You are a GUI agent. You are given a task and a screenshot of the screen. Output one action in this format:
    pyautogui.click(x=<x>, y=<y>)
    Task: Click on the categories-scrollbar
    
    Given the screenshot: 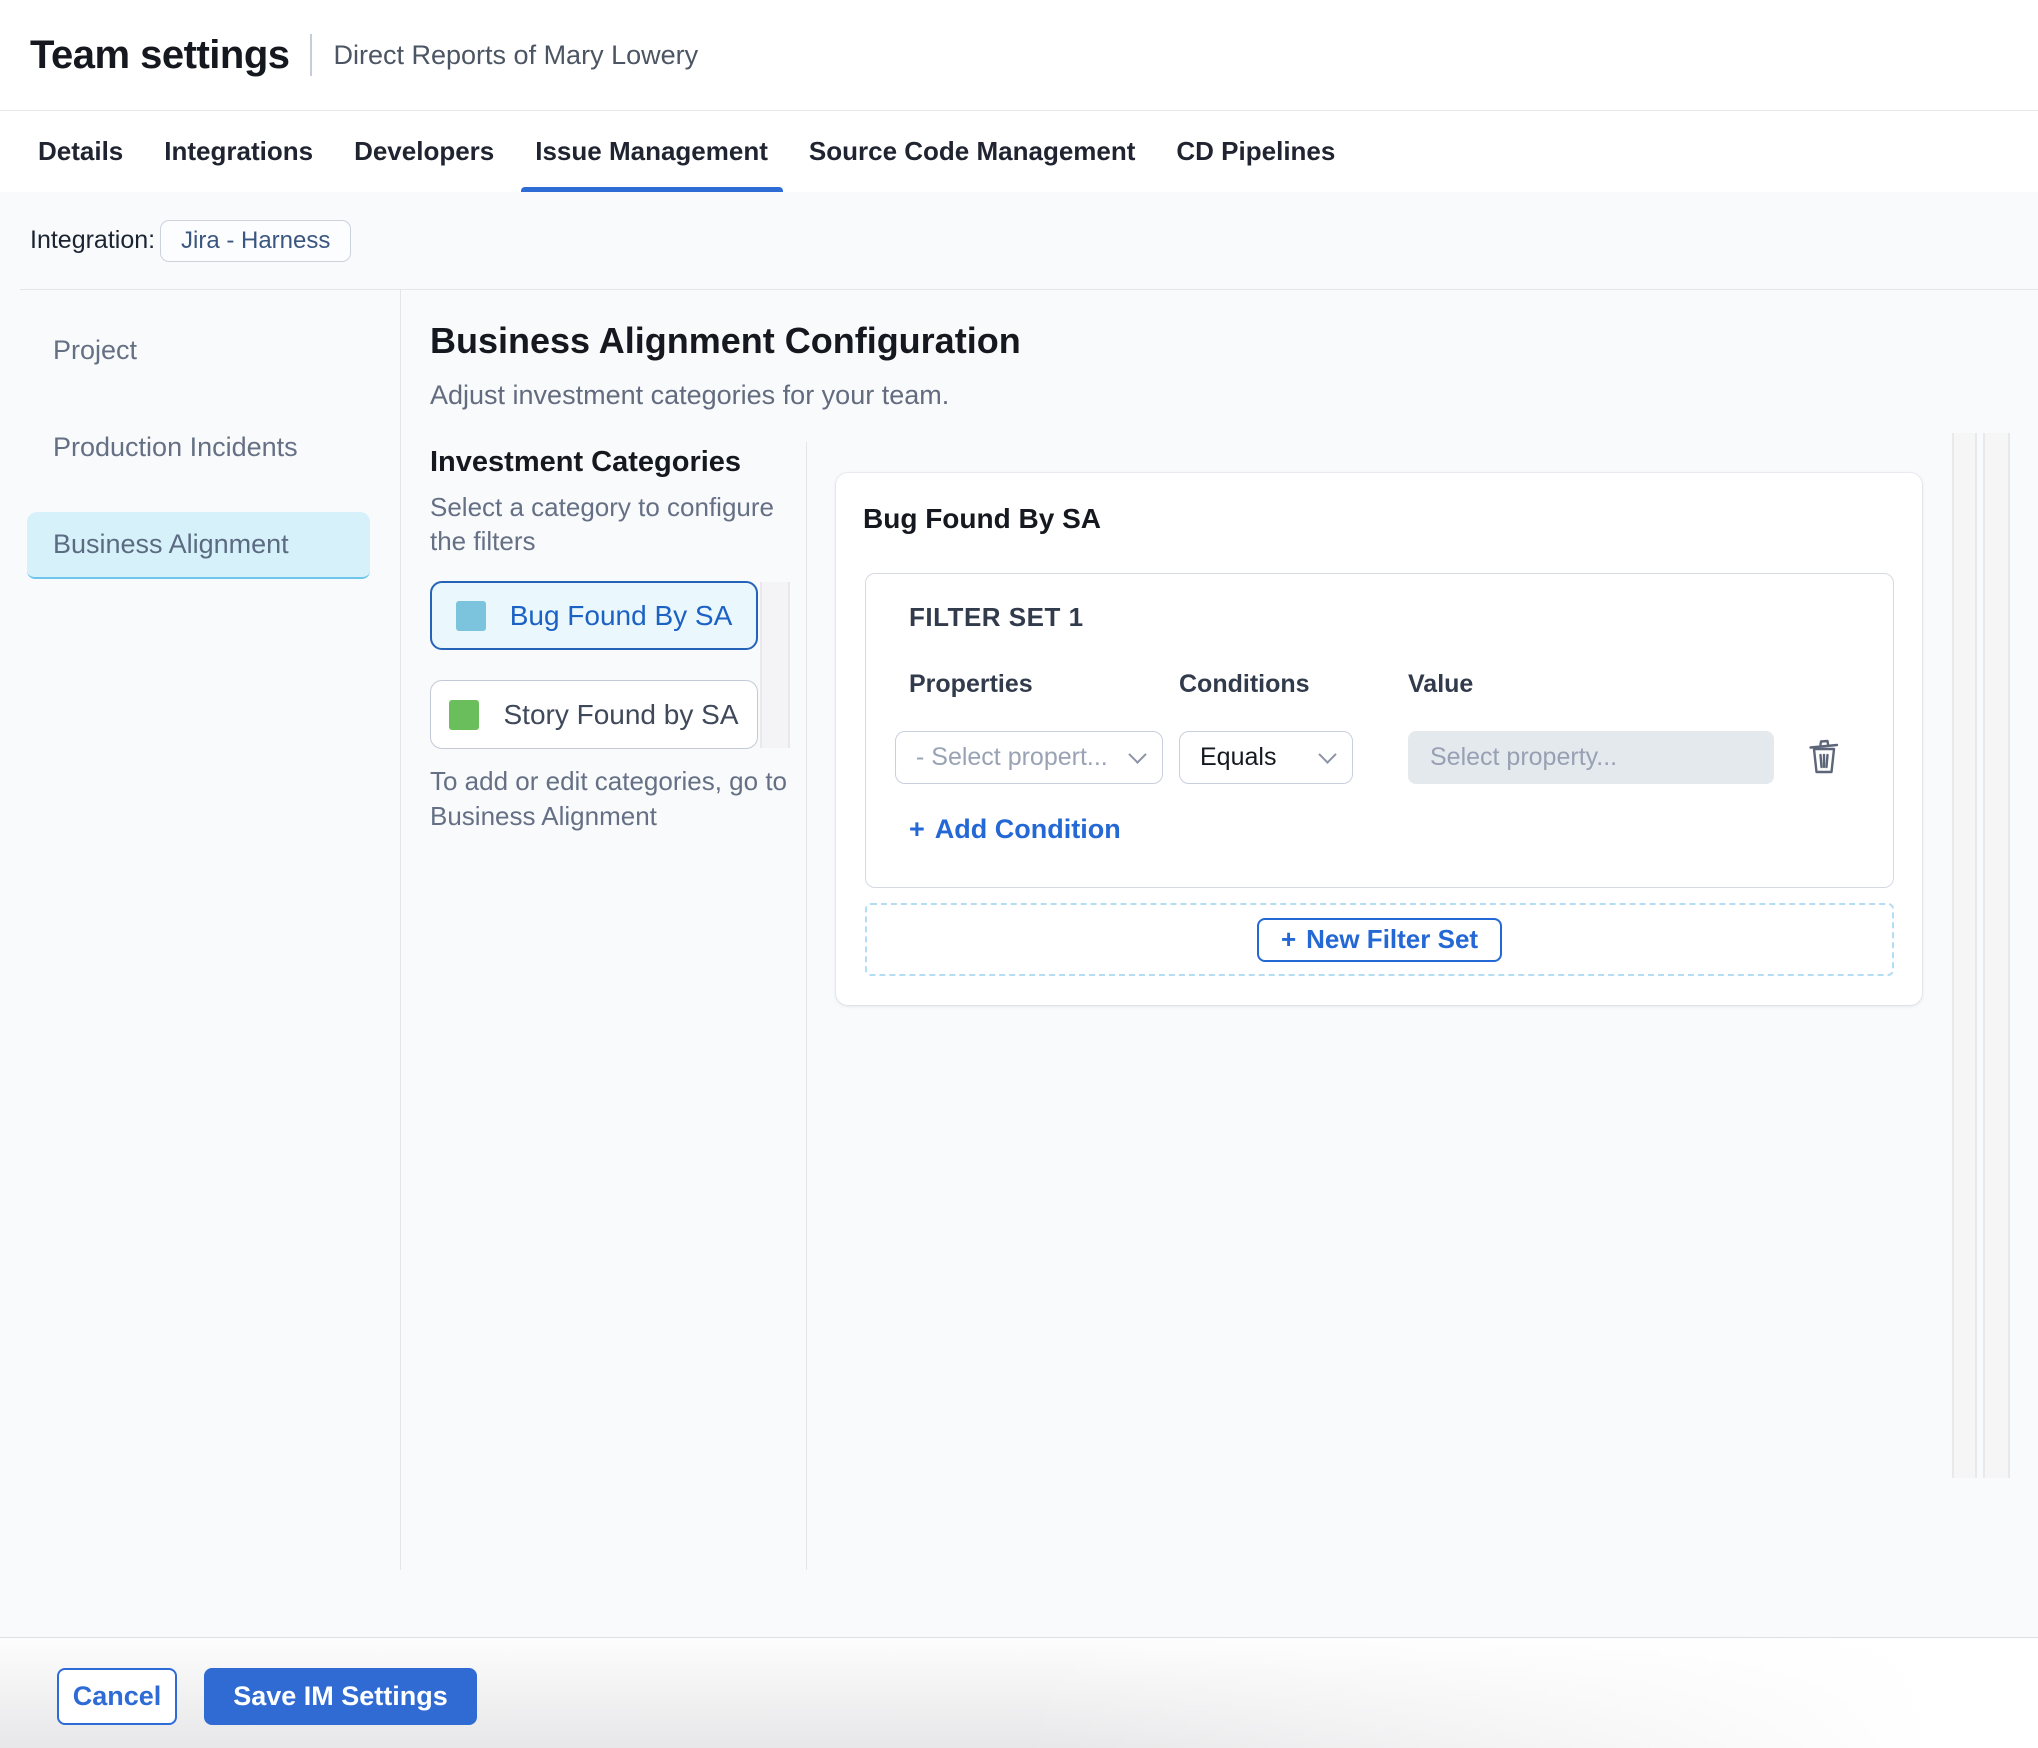 What is the action you would take?
    pyautogui.click(x=775, y=665)
    